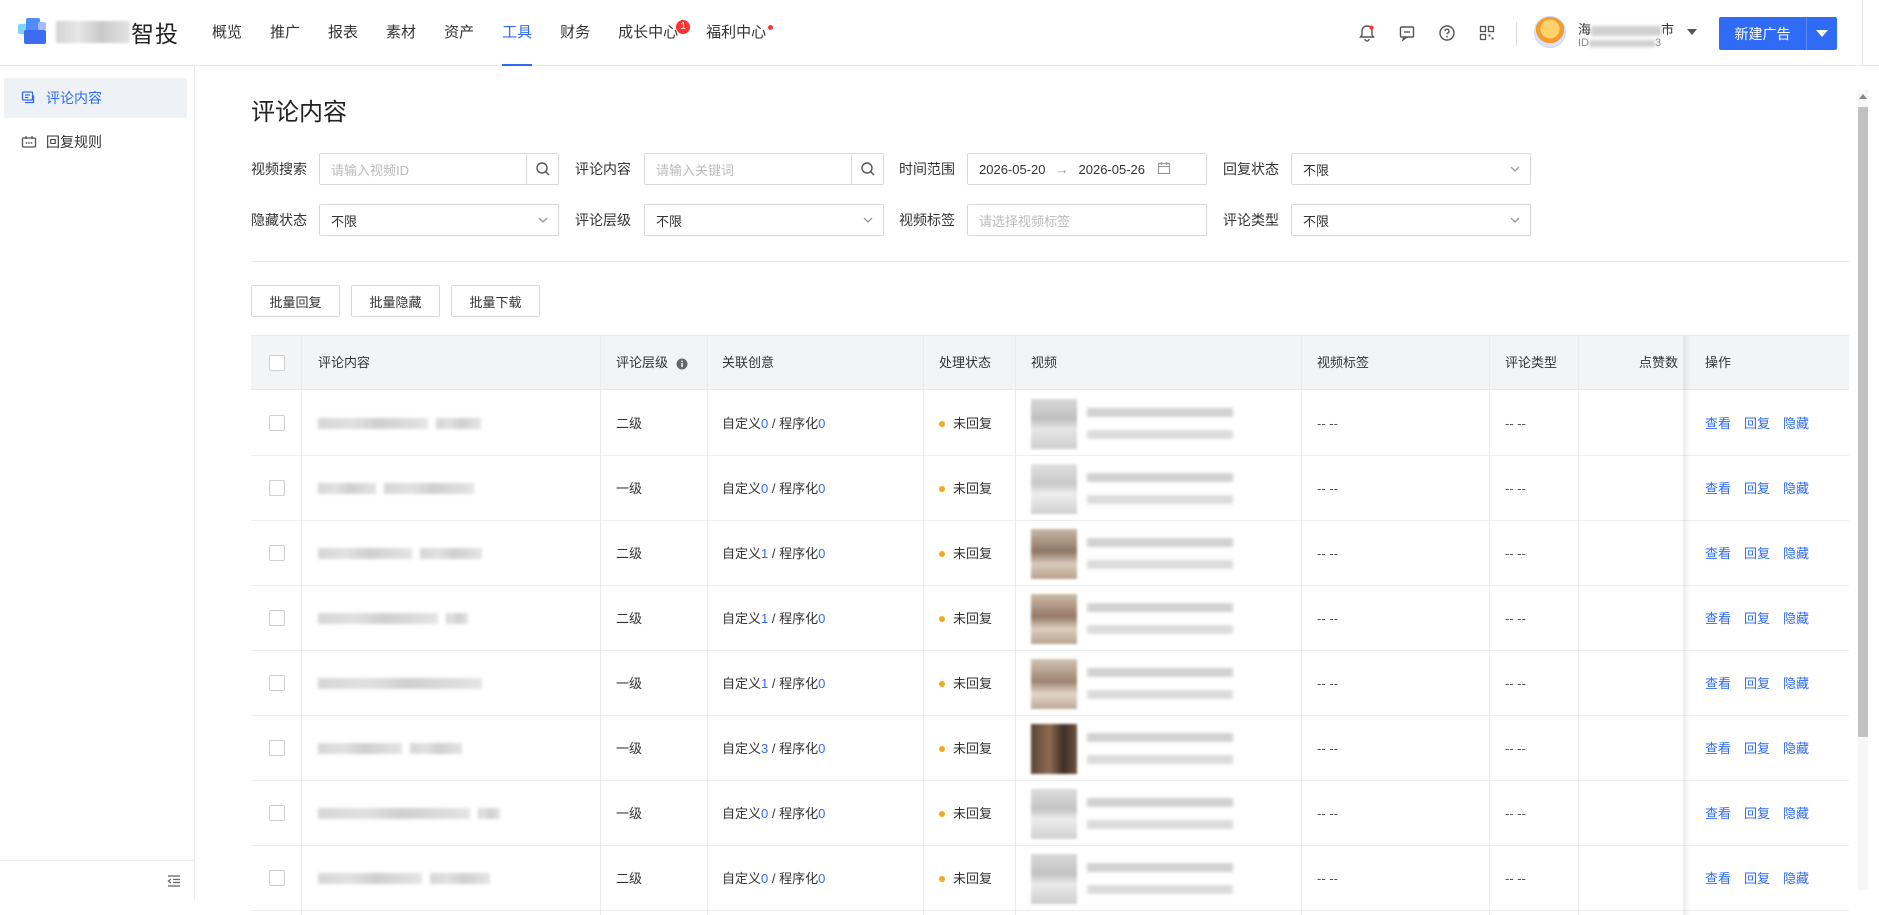  I want to click on comment-keyword-input: 请输入关键词, so click(764, 169).